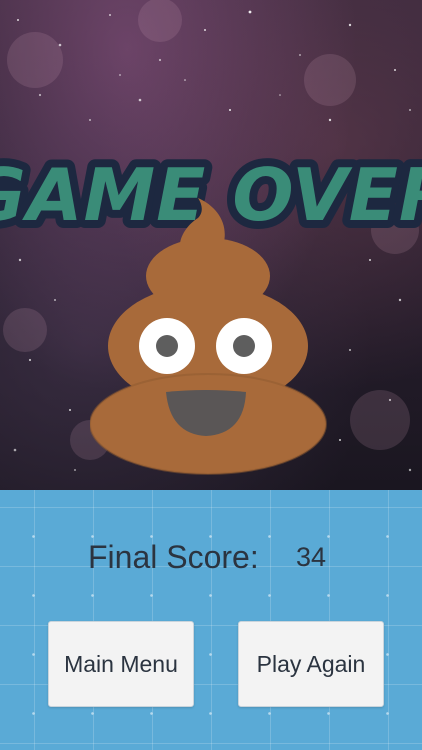  Describe the element at coordinates (173, 557) in the screenshot. I see `final-score-label: Final Score:` at that location.